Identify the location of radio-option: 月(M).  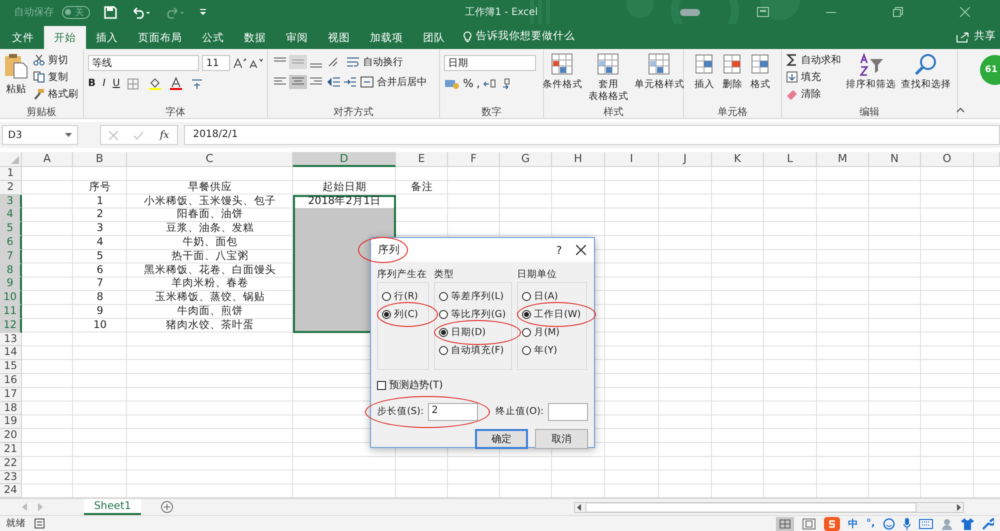
(541, 332).